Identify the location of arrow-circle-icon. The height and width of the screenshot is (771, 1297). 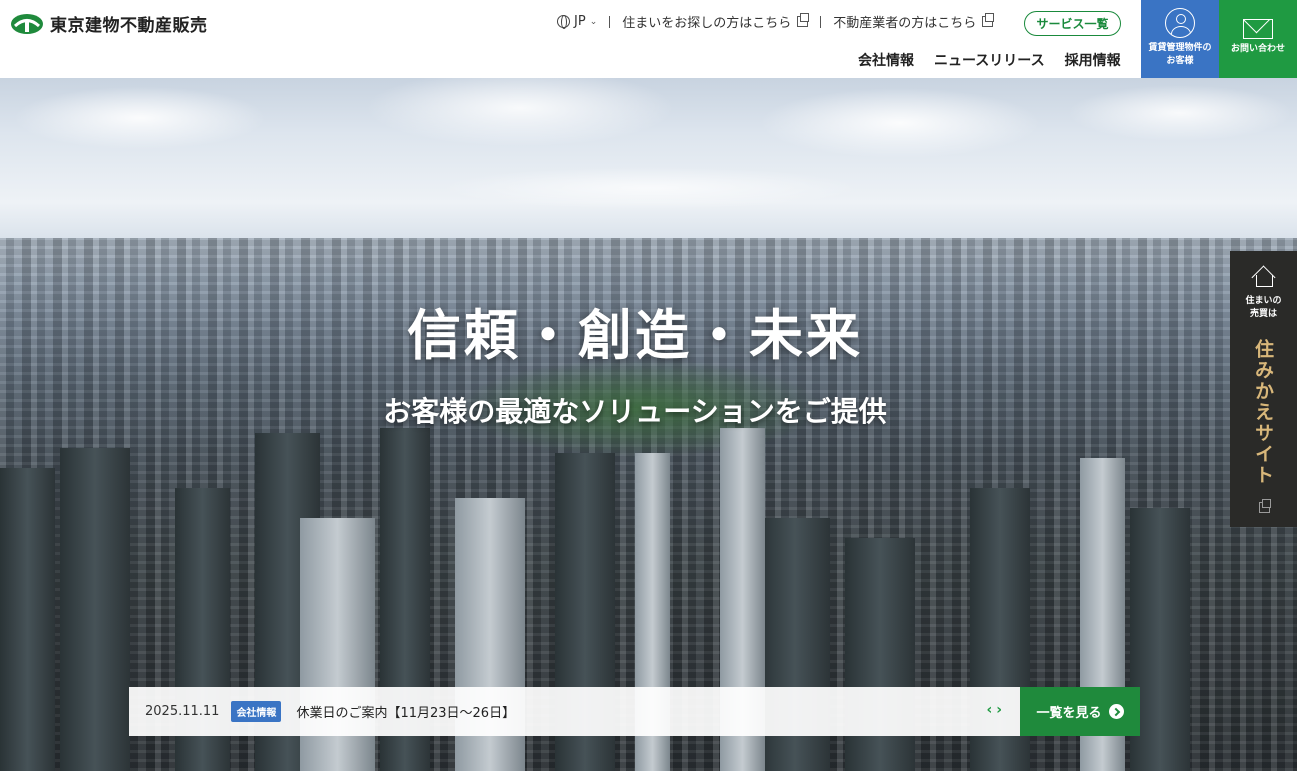
(1116, 711).